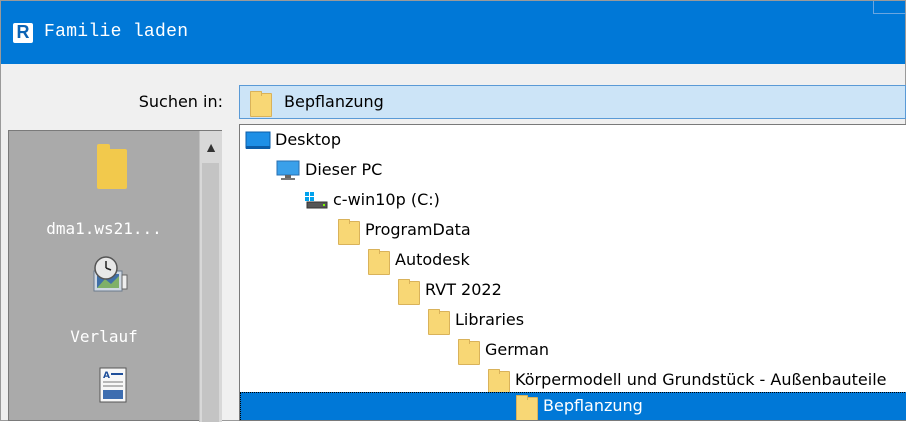 The height and width of the screenshot is (422, 906). I want to click on scroll-up-arrow-icon: ▲, so click(211, 150).